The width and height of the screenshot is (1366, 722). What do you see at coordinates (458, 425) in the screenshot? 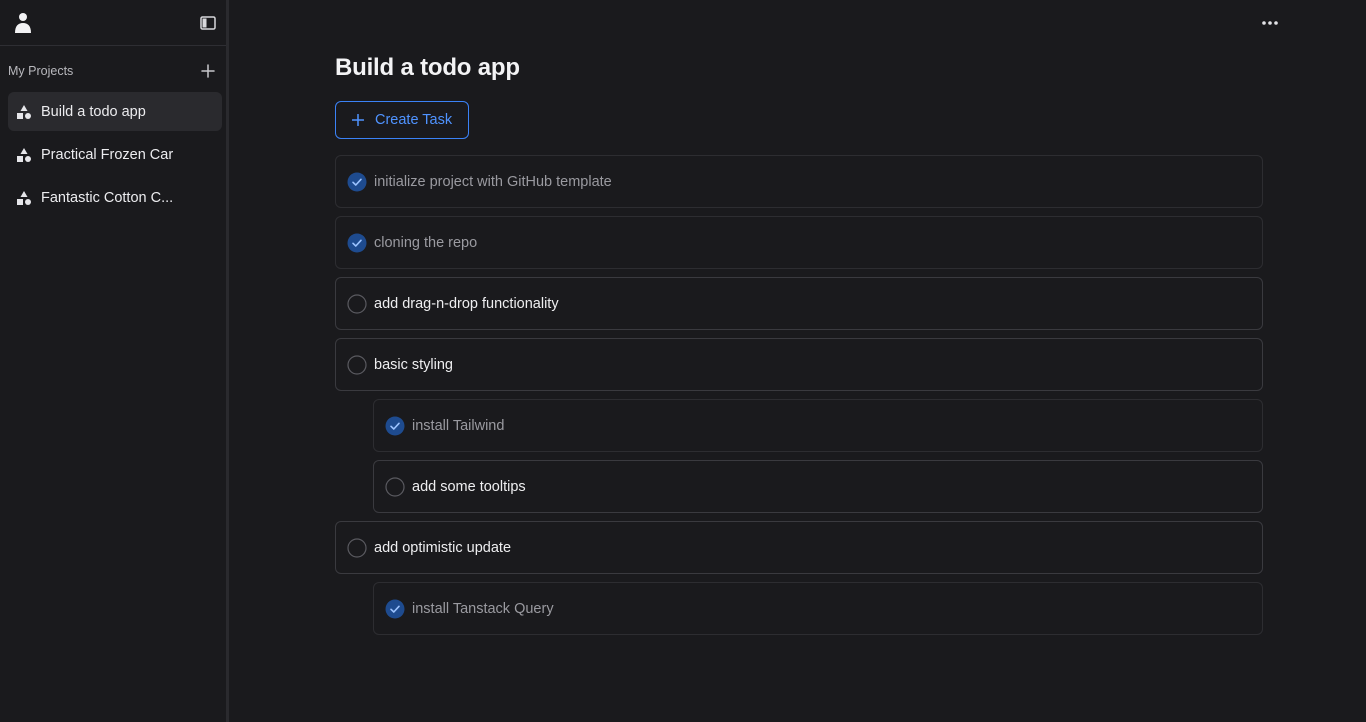
I see `task-label: install Tailwind` at bounding box center [458, 425].